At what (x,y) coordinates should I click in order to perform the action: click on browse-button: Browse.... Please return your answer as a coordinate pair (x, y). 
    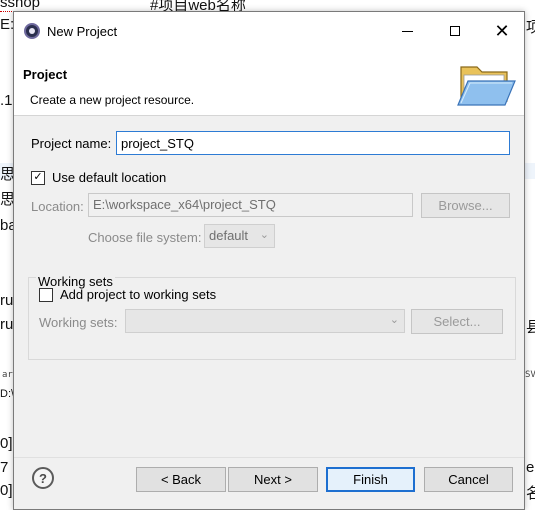
    Looking at the image, I should click on (465, 205).